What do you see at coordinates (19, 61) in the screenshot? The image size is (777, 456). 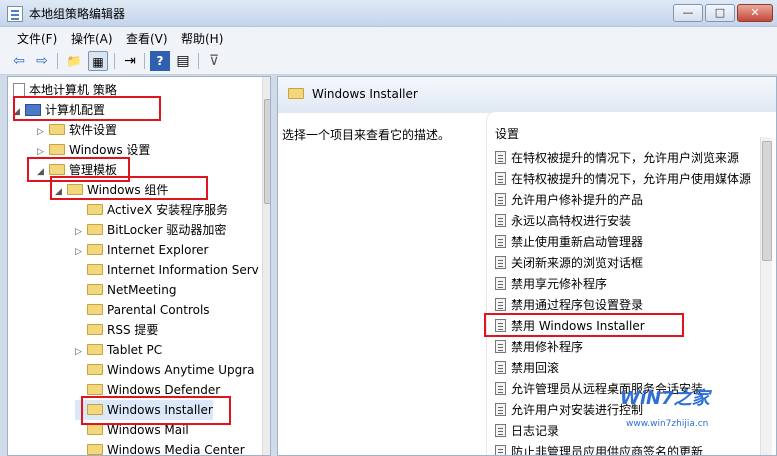 I see `back-arrow-icon: ⇦` at bounding box center [19, 61].